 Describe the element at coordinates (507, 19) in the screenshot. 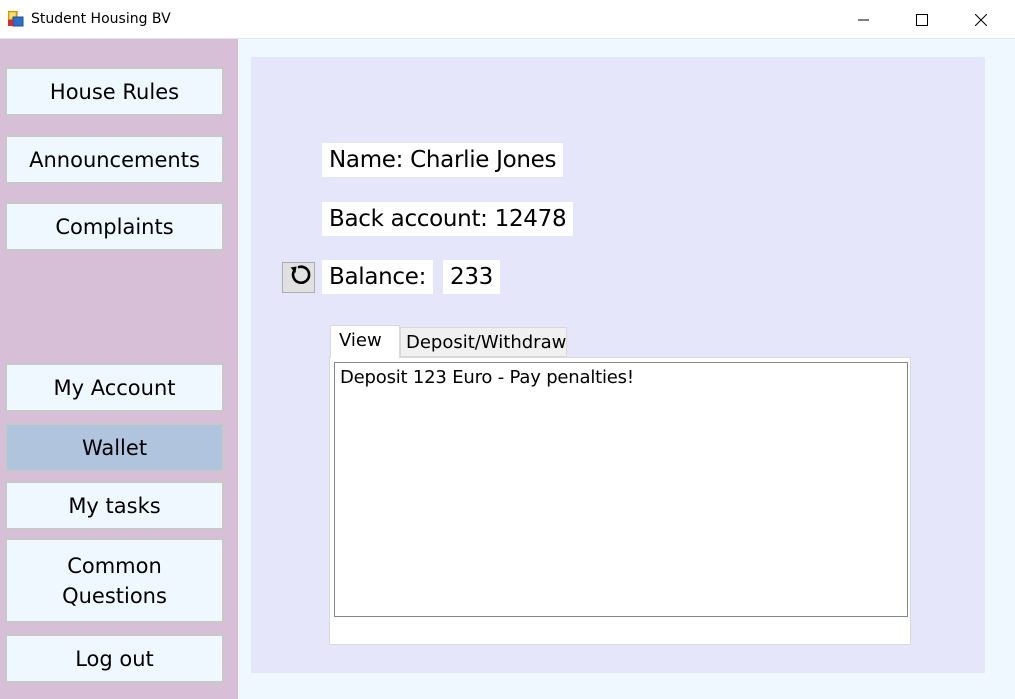

I see `title-bar: Student Housing BV` at that location.